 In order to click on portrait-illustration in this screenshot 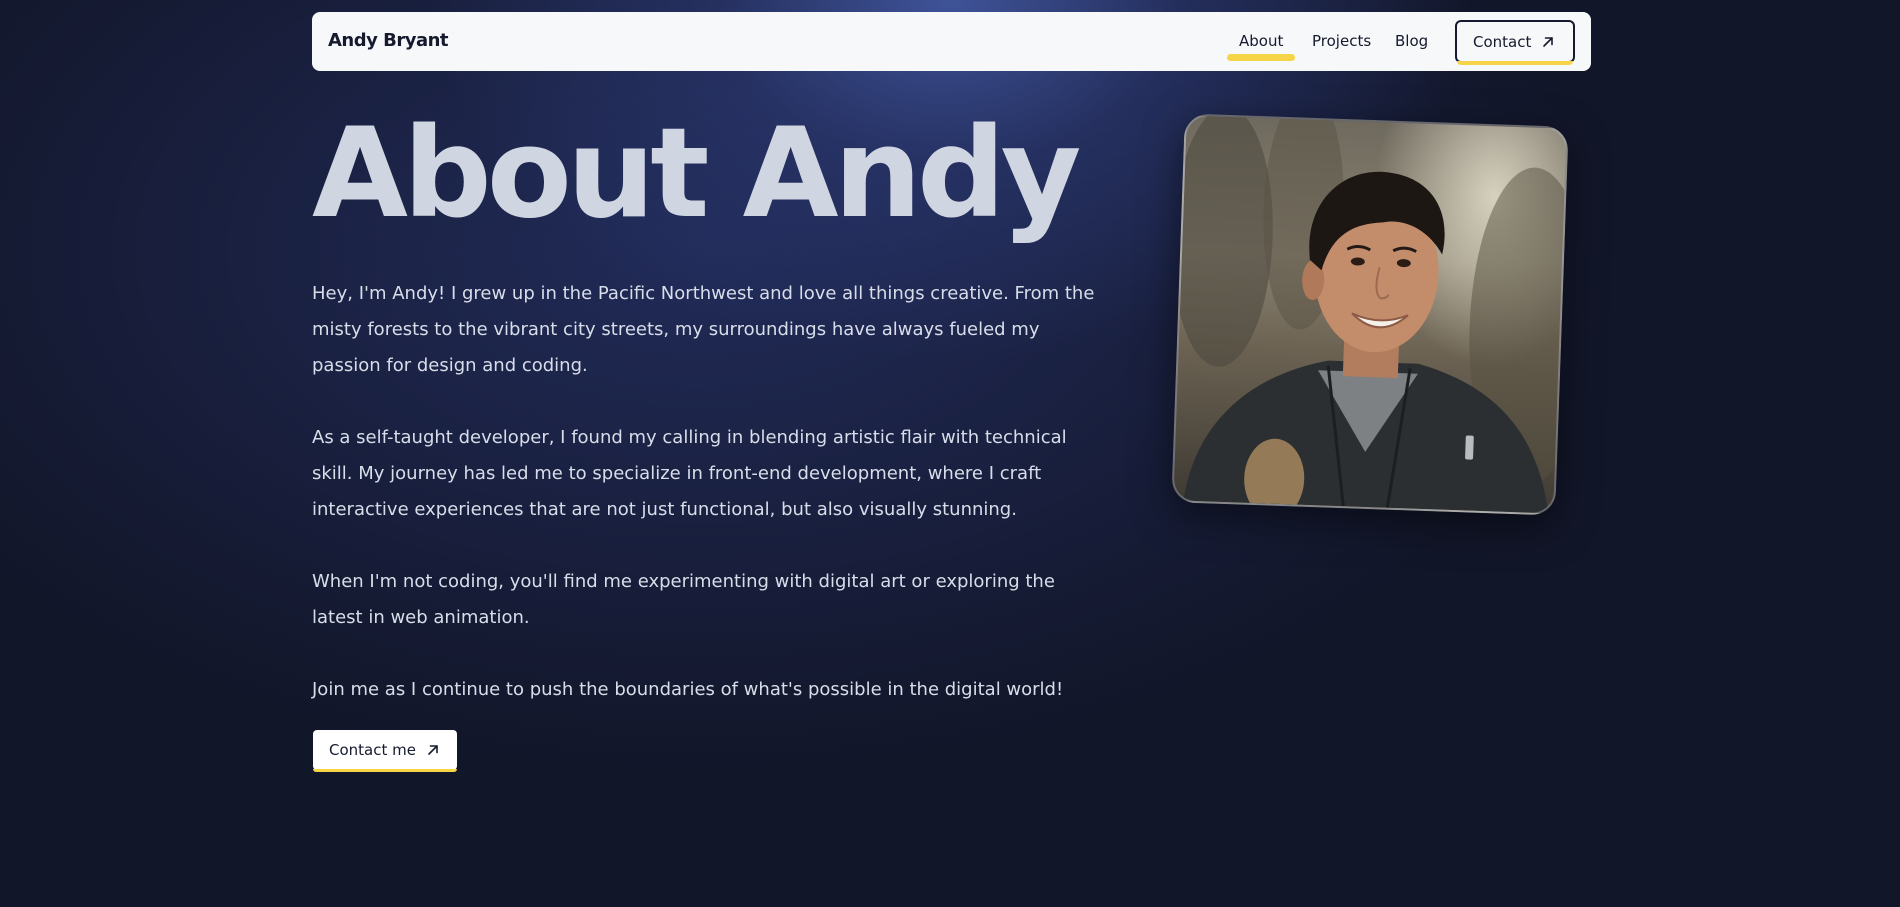, I will do `click(1370, 314)`.